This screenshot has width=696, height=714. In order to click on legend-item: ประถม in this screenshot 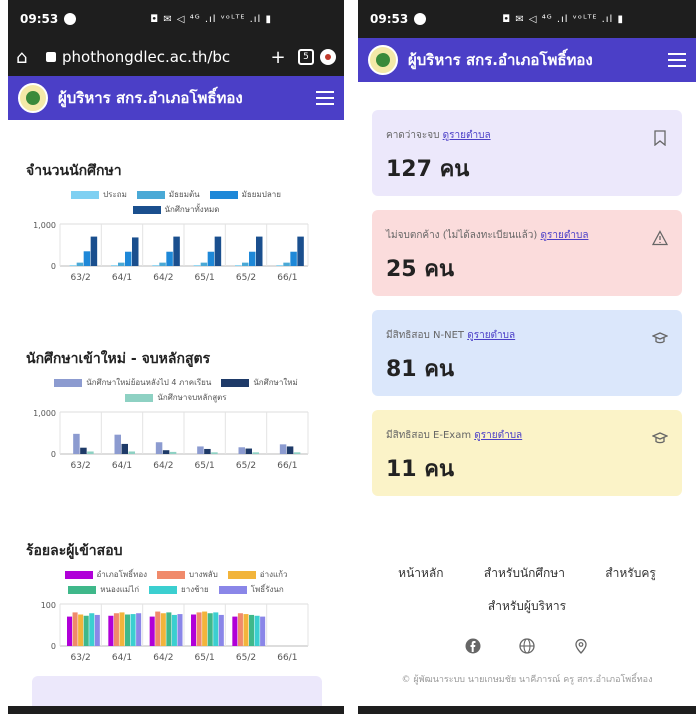, I will do `click(99, 194)`.